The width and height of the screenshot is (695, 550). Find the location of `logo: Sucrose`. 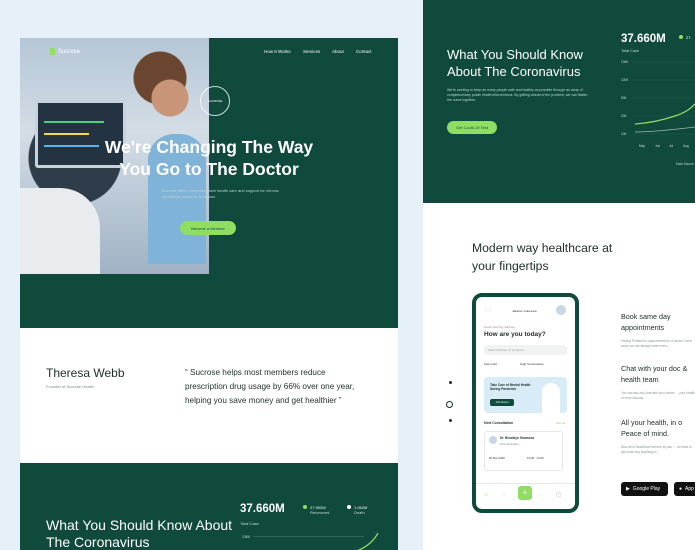

logo: Sucrose is located at coordinates (65, 51).